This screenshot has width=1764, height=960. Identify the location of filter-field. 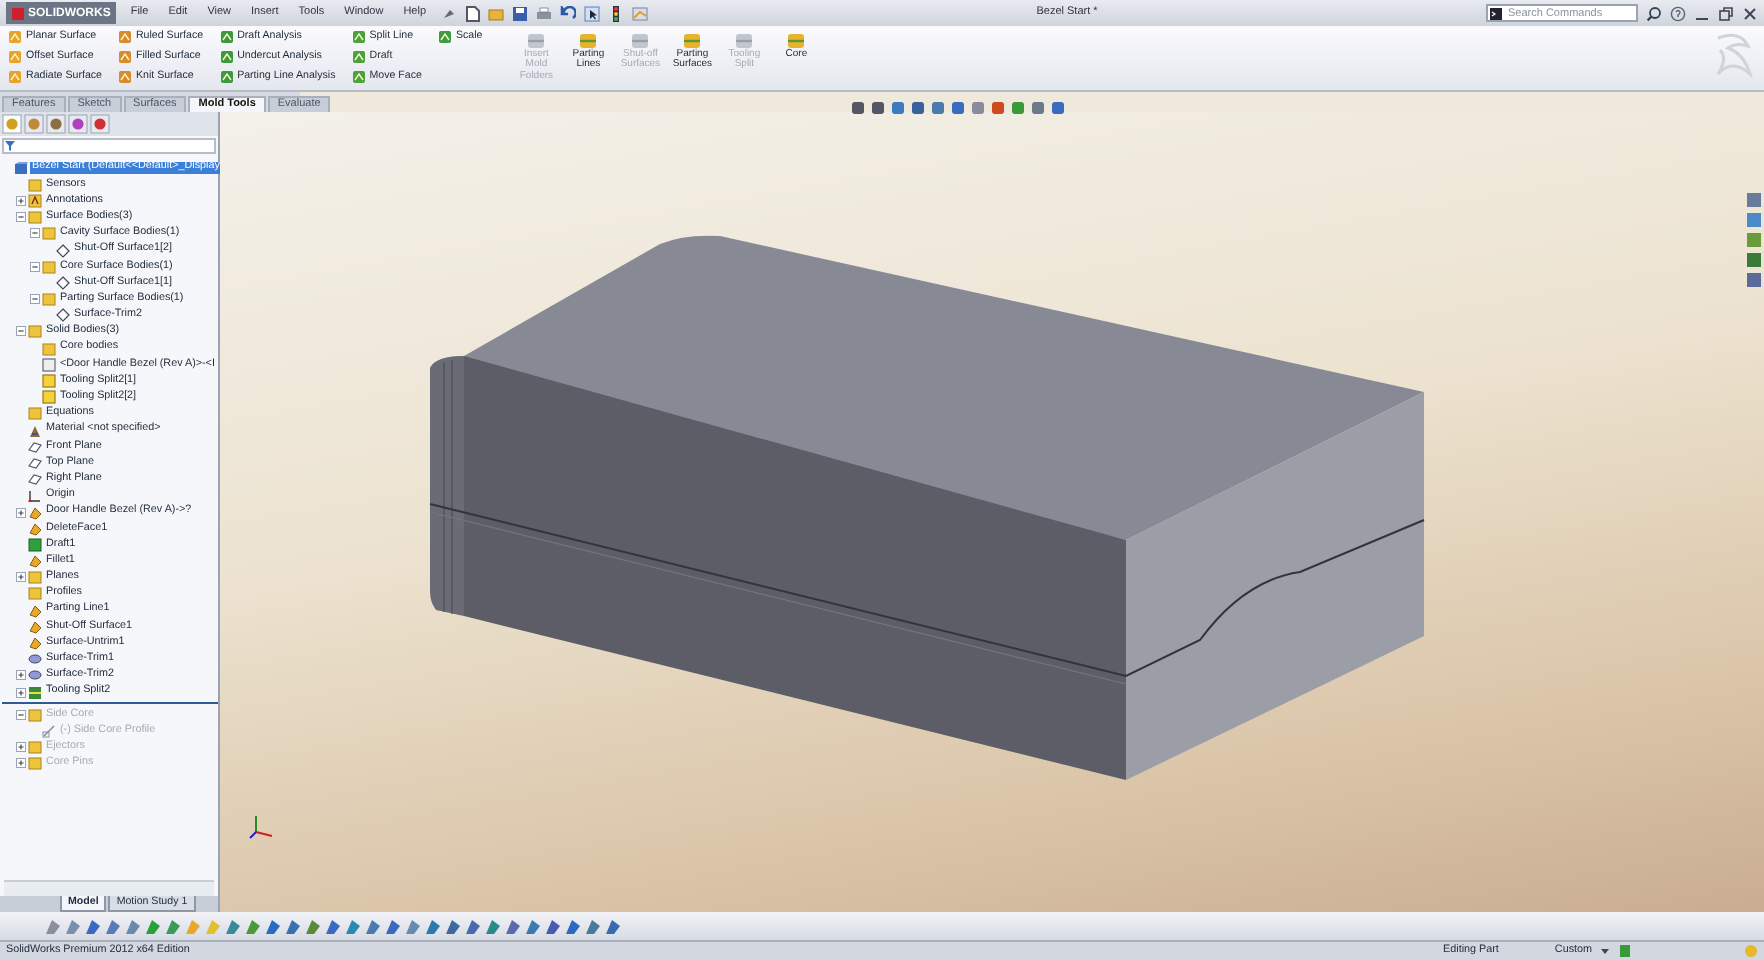
(109, 146).